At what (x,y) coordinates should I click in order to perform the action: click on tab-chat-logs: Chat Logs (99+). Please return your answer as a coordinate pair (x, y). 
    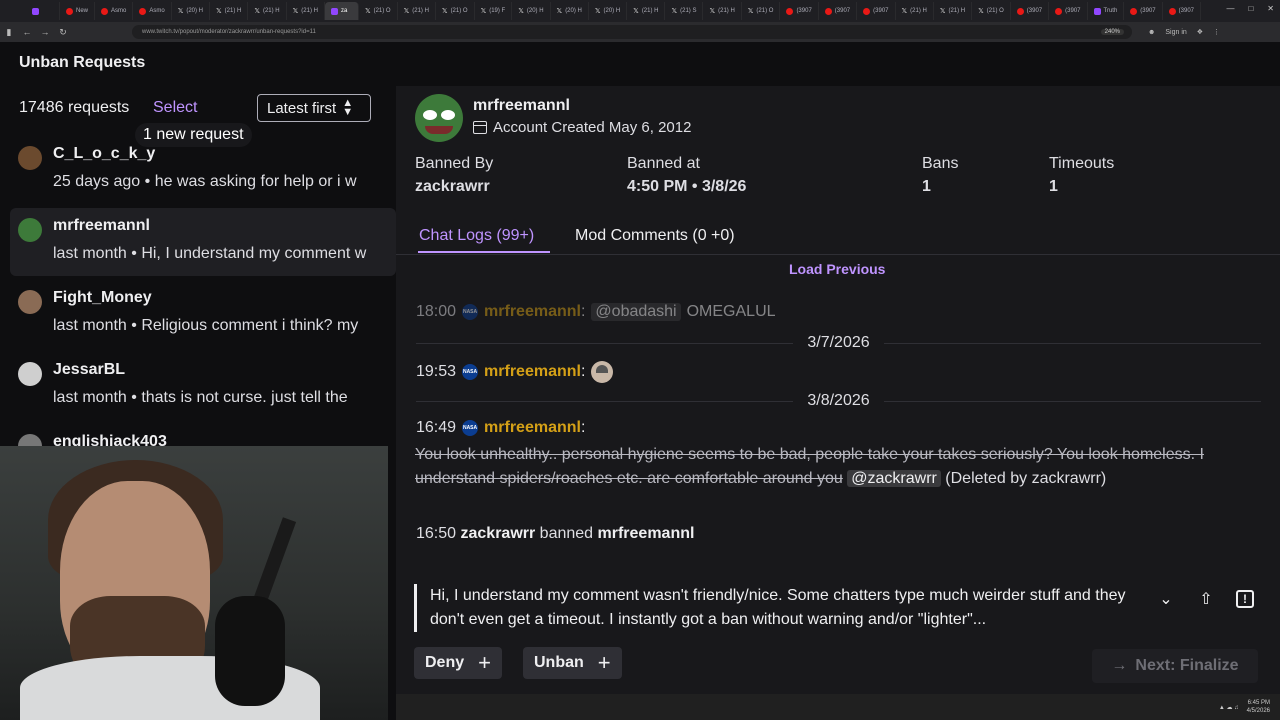
    Looking at the image, I should click on (476, 236).